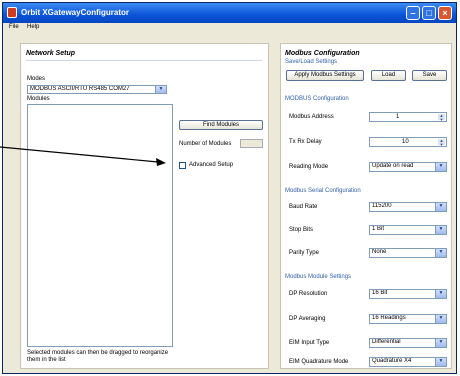 The height and width of the screenshot is (376, 460). What do you see at coordinates (229, 13) in the screenshot?
I see `title-bar: Orbit XGatewayConfigurator – □ ×` at bounding box center [229, 13].